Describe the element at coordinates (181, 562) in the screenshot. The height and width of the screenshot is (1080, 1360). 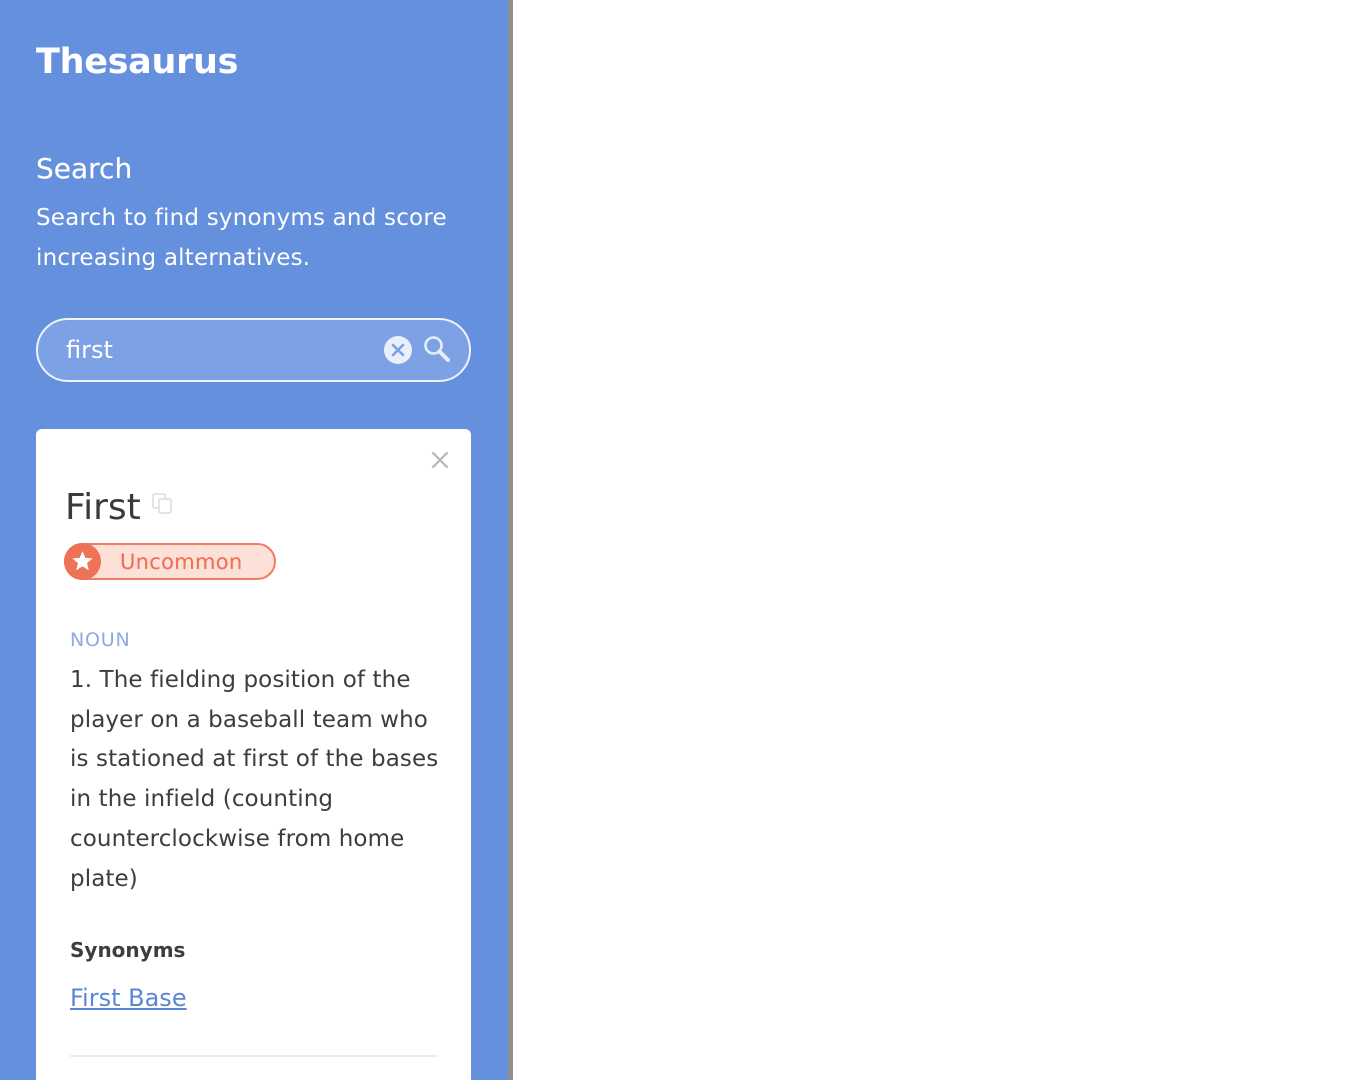
I see `rarity-label: Uncommon` at that location.